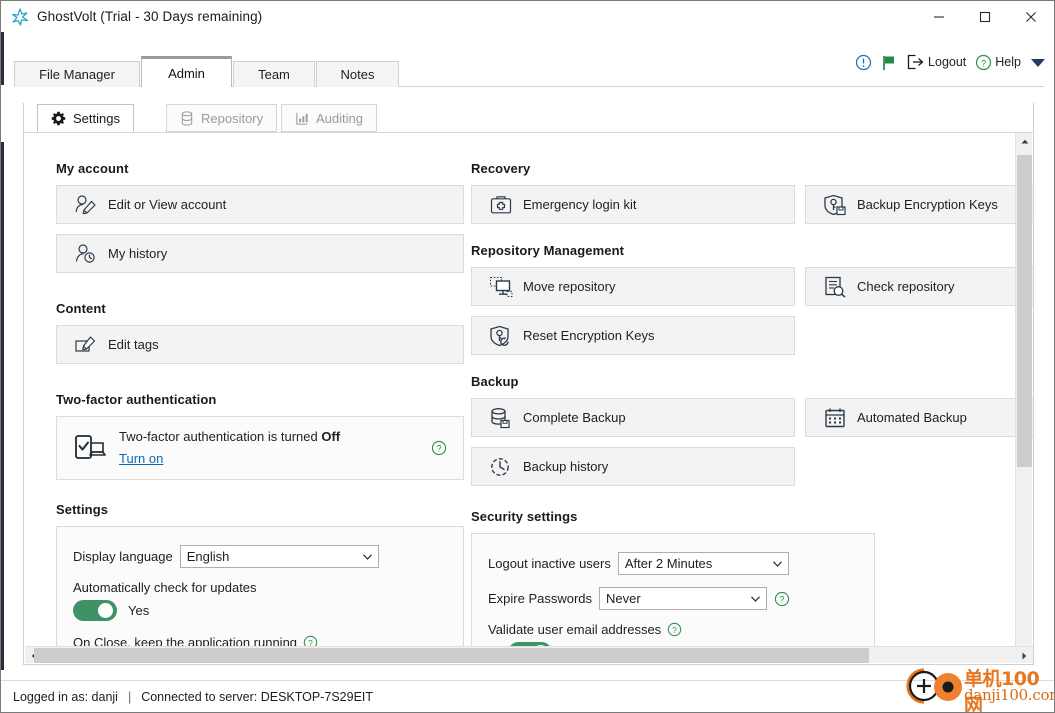 The width and height of the screenshot is (1055, 713). Describe the element at coordinates (260, 253) in the screenshot. I see `my-history-button: My history` at that location.